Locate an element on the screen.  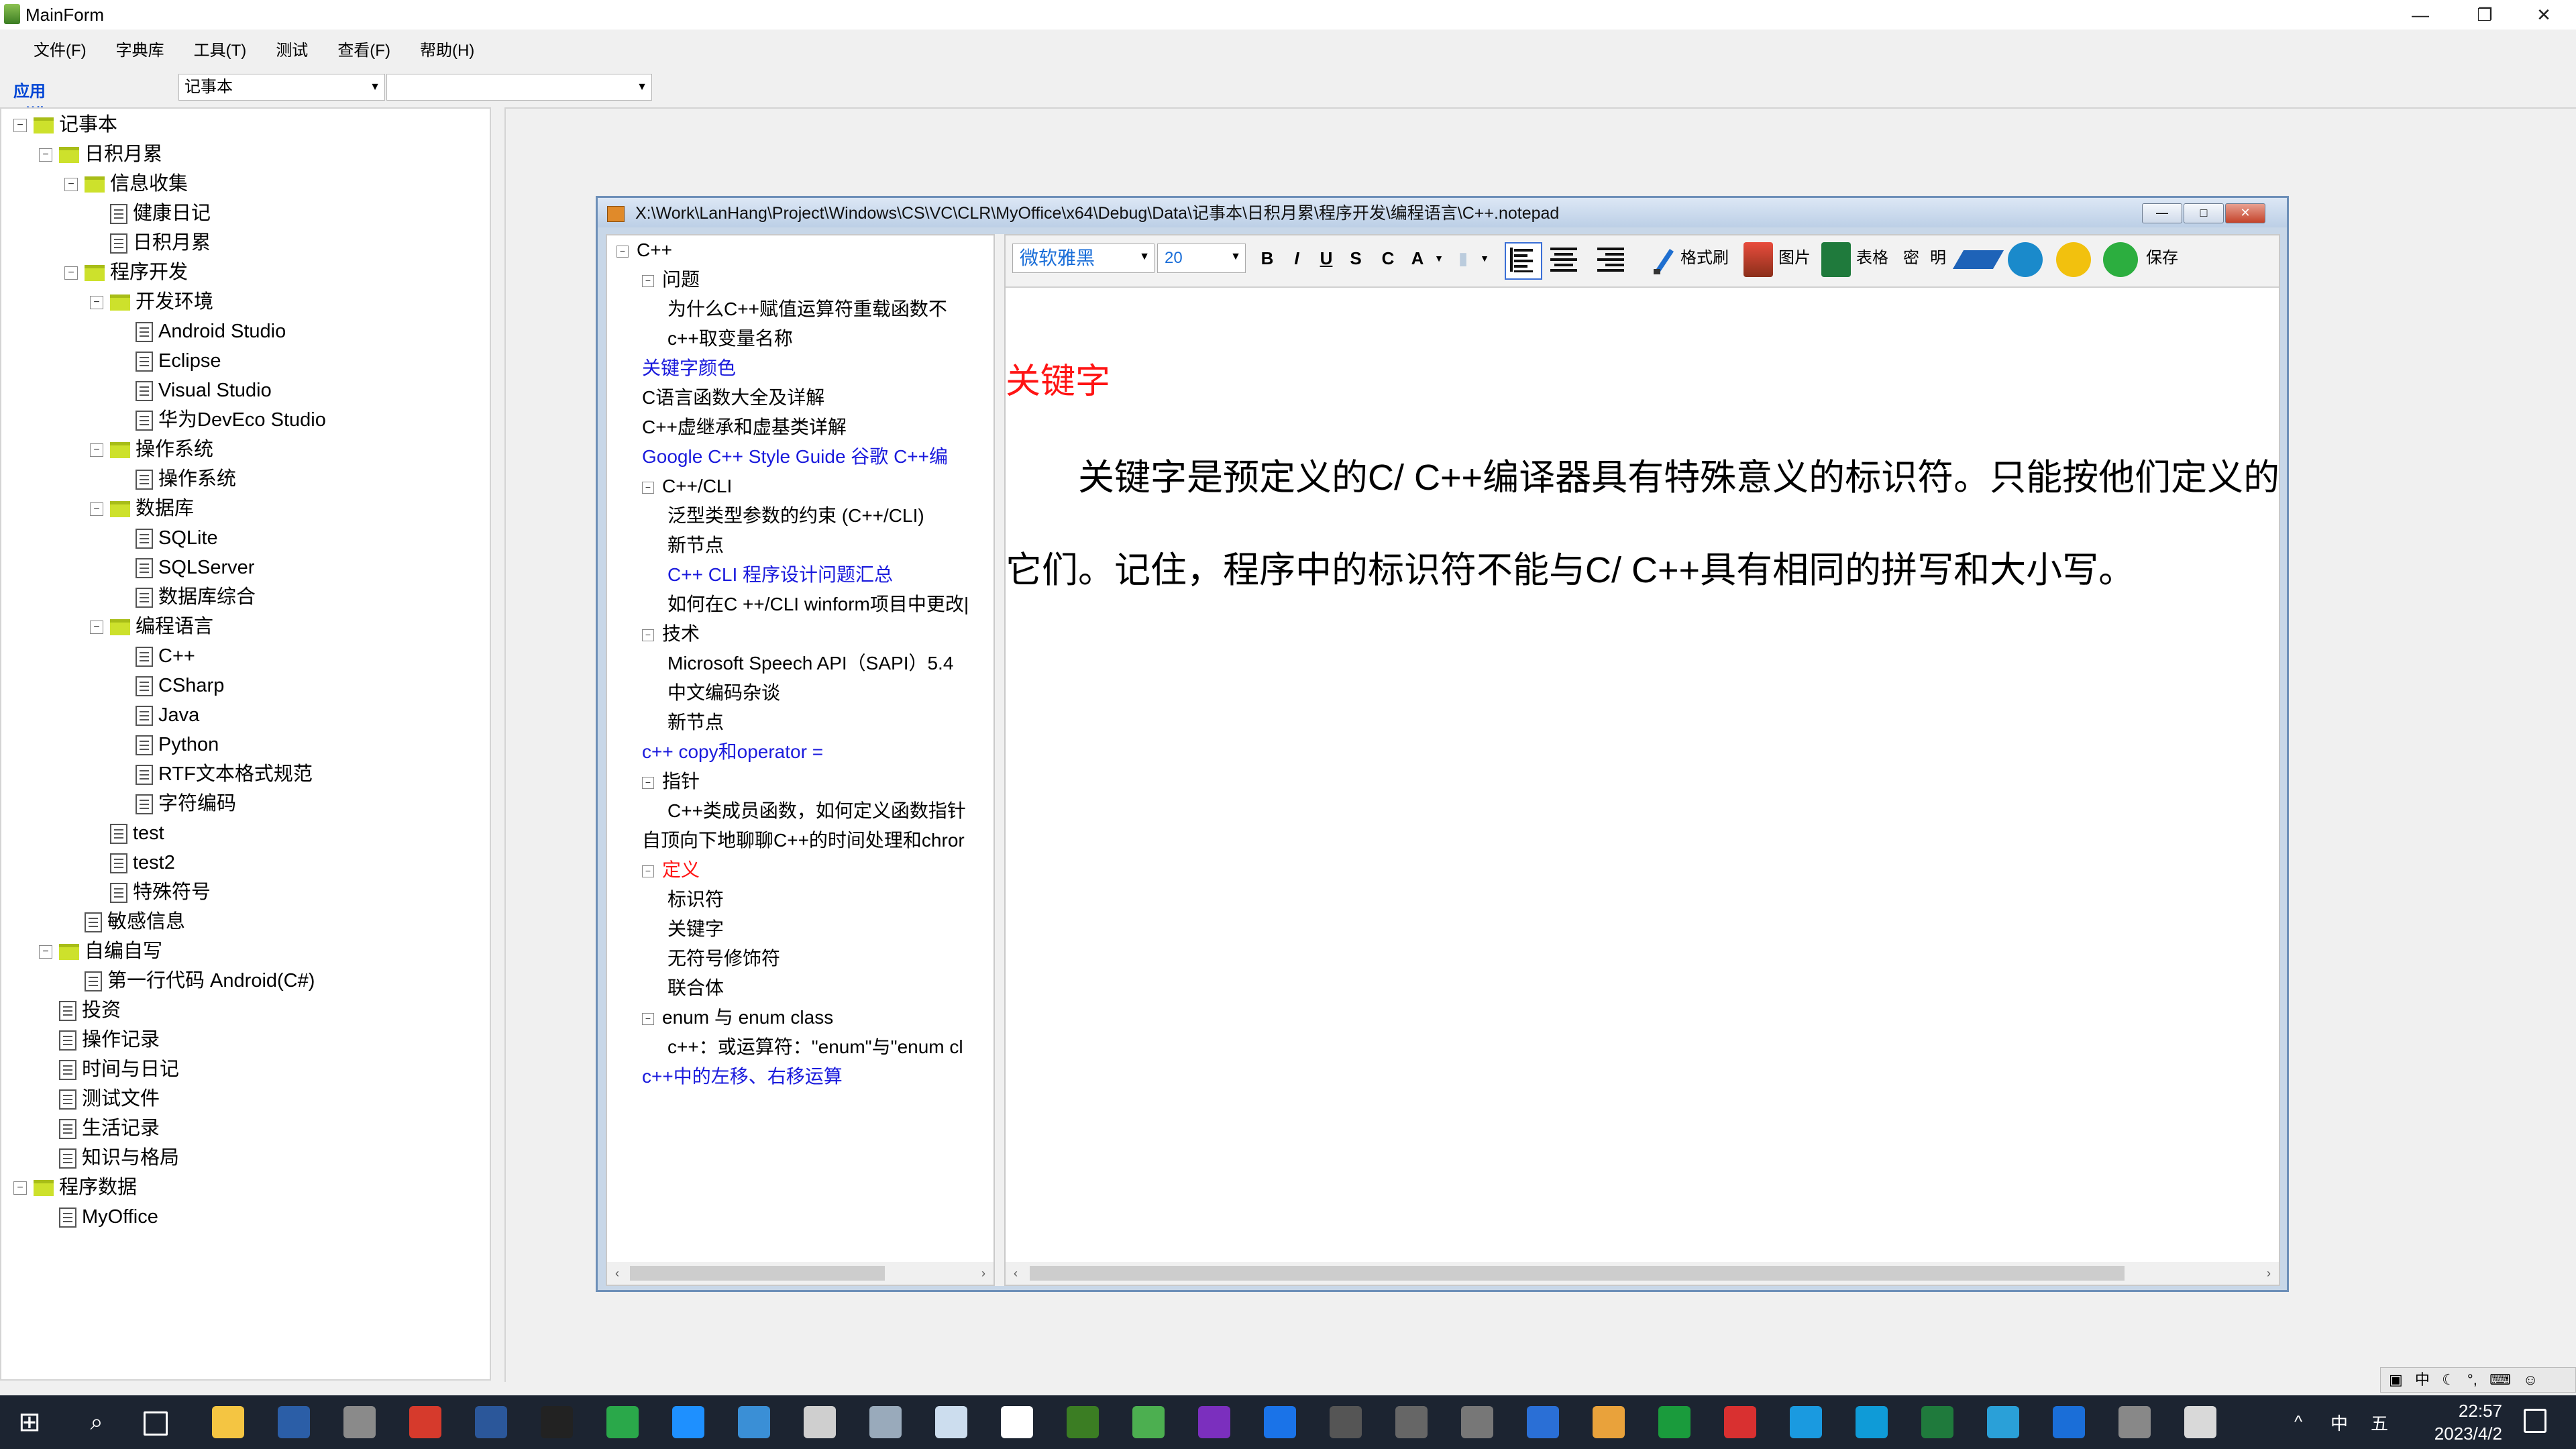
outline-item: 关键字颜色 is located at coordinates (689, 368).